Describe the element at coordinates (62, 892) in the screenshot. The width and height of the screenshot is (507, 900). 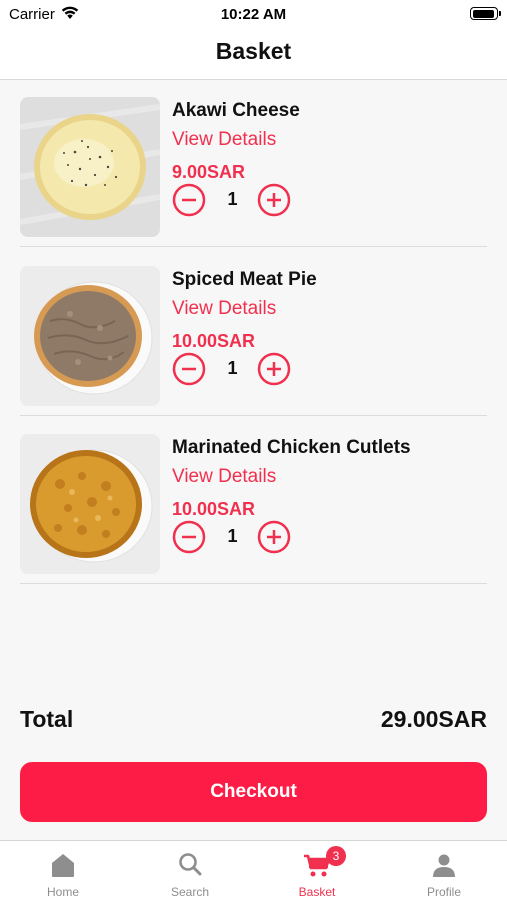
I see `tab-label: Home` at that location.